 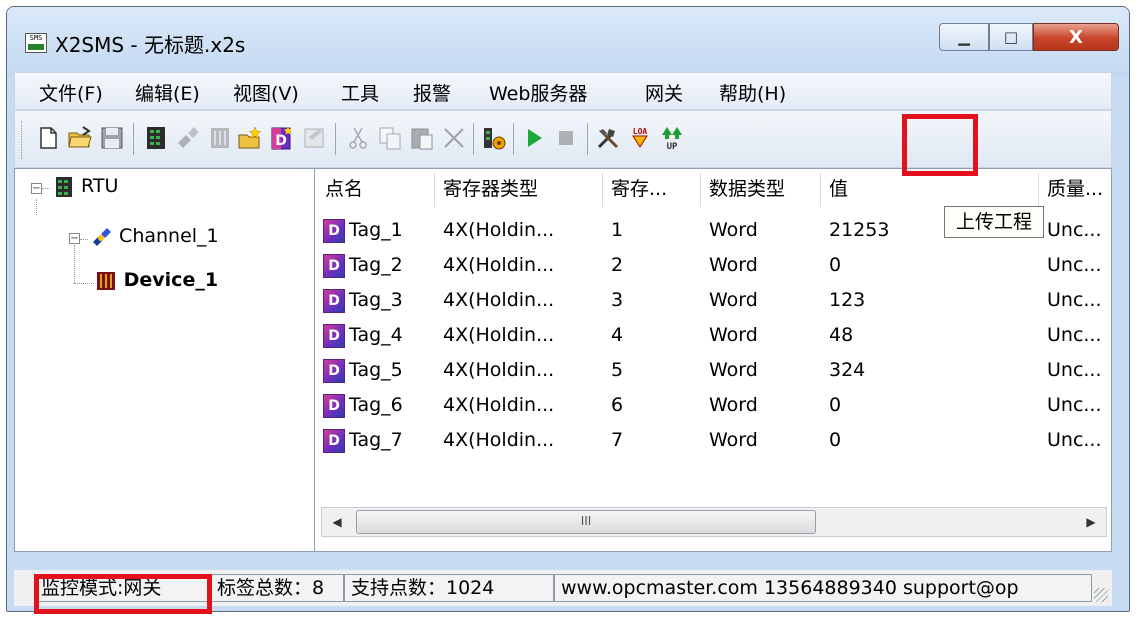 I want to click on column-header-register-type: 寄存器类型, so click(x=519, y=190).